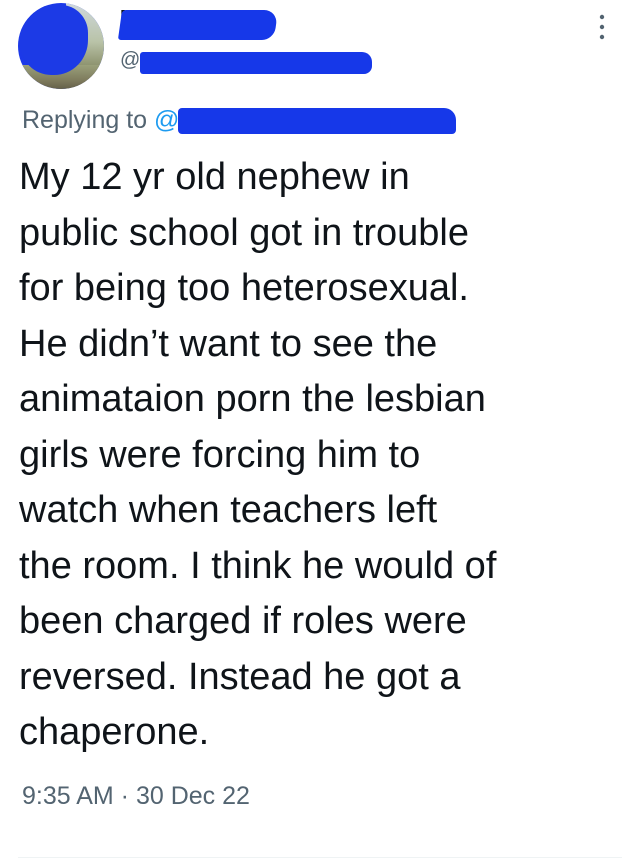 Image resolution: width=640 pixels, height=863 pixels. I want to click on replying-to-line: Replying to @, so click(100, 120).